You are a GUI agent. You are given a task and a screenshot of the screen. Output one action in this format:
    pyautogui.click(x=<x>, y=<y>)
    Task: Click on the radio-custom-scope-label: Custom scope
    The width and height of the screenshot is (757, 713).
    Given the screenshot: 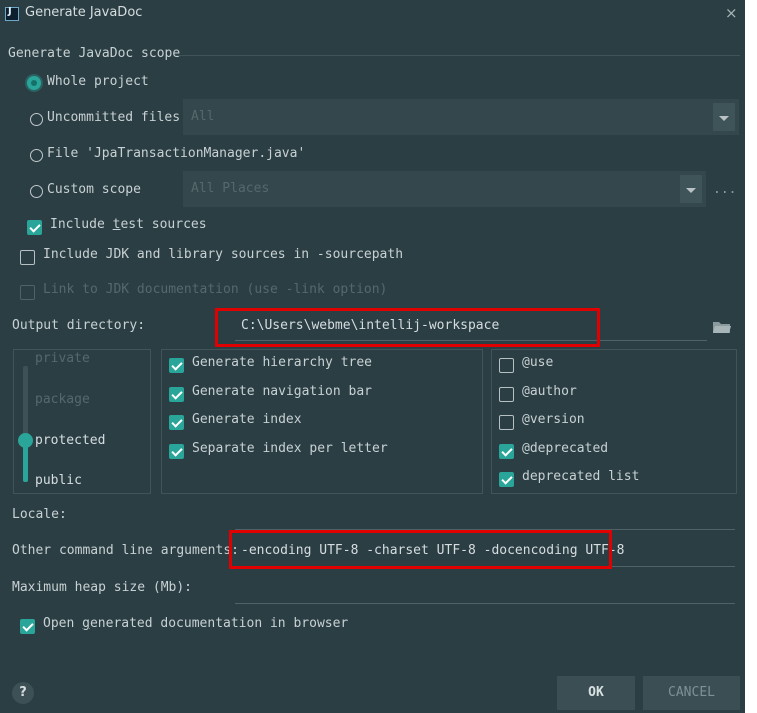 What is the action you would take?
    pyautogui.click(x=94, y=189)
    